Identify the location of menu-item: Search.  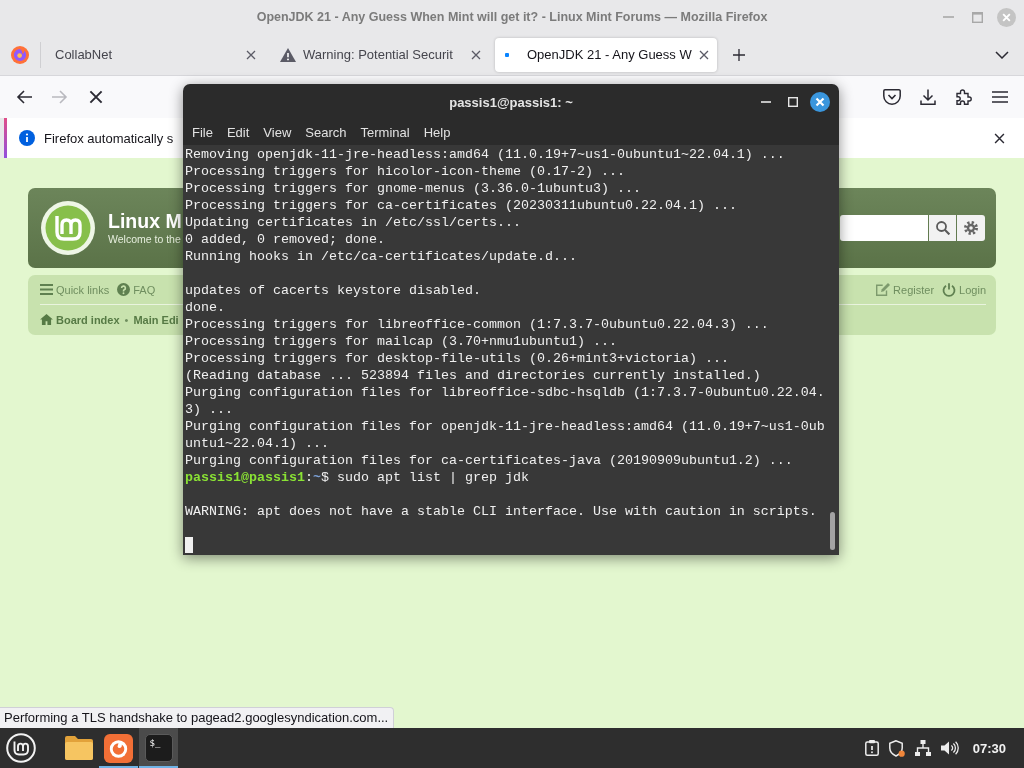
(326, 132).